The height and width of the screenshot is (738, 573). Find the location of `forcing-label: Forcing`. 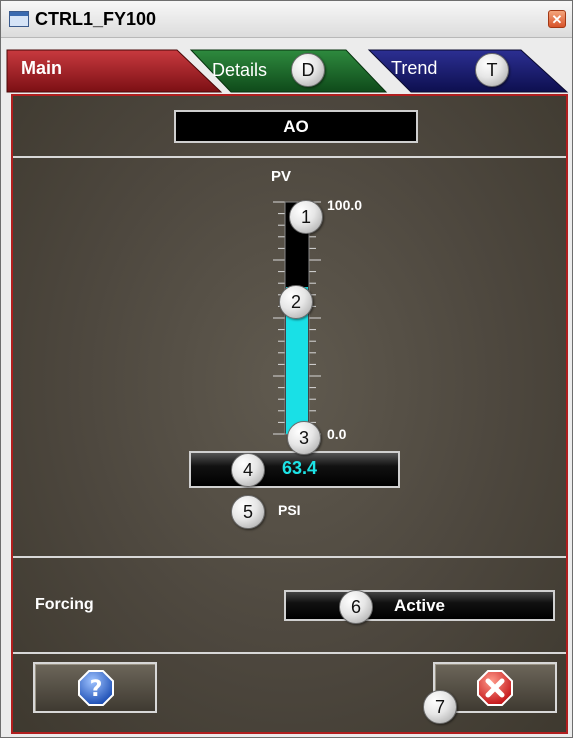

forcing-label: Forcing is located at coordinates (64, 604).